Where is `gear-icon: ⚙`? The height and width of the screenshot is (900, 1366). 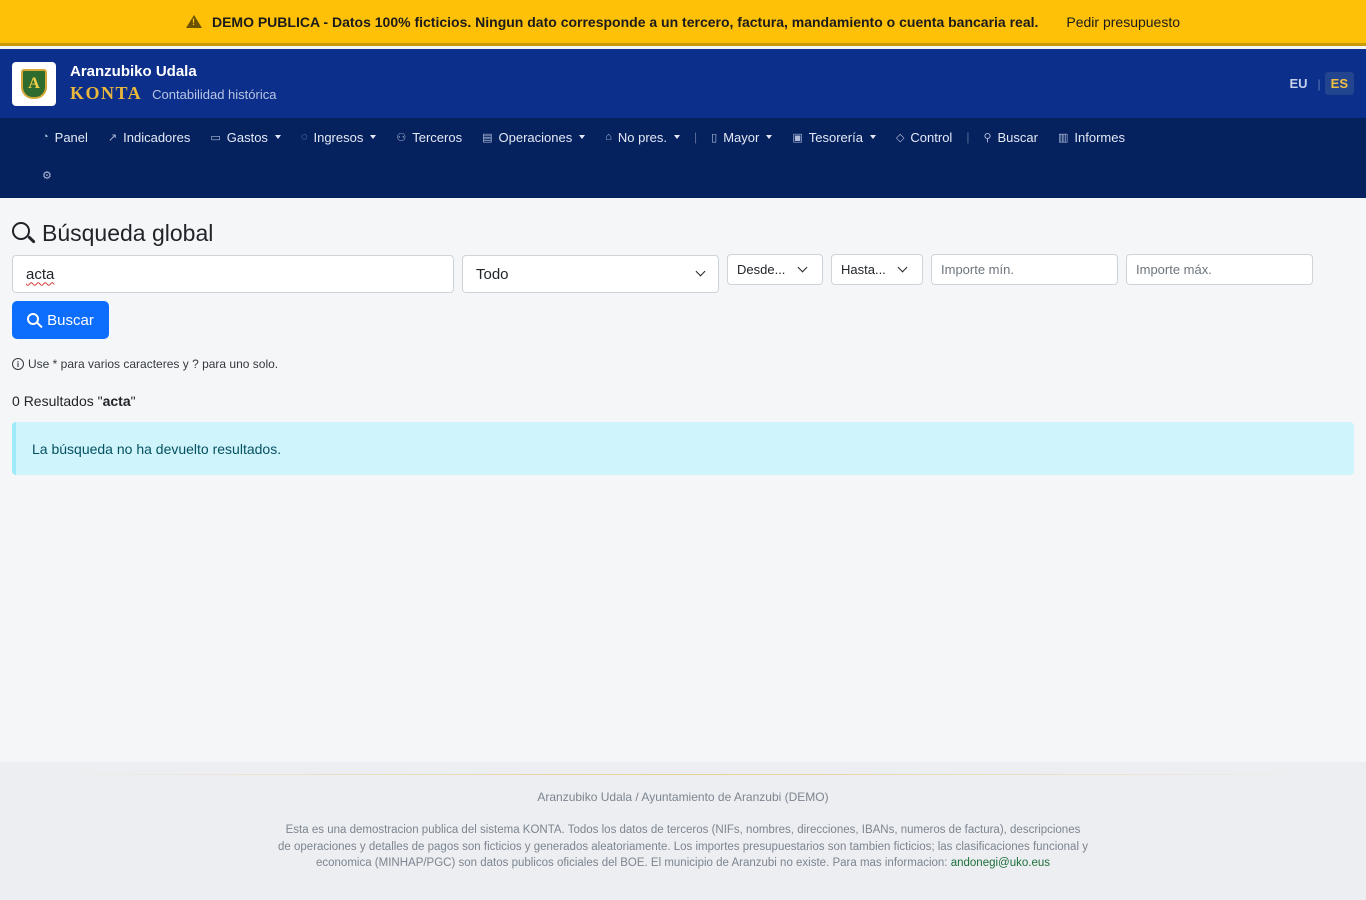
gear-icon: ⚙ is located at coordinates (47, 175).